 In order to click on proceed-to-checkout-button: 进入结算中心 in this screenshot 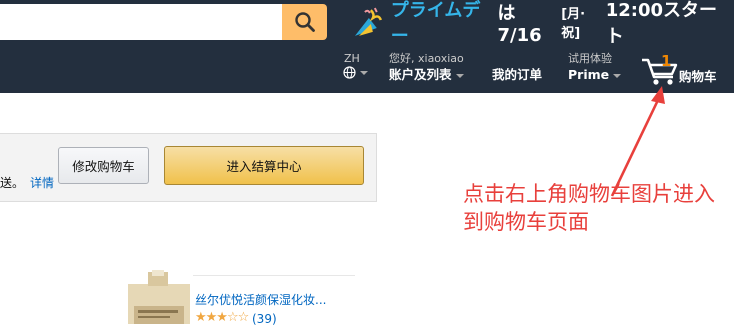, I will do `click(264, 165)`.